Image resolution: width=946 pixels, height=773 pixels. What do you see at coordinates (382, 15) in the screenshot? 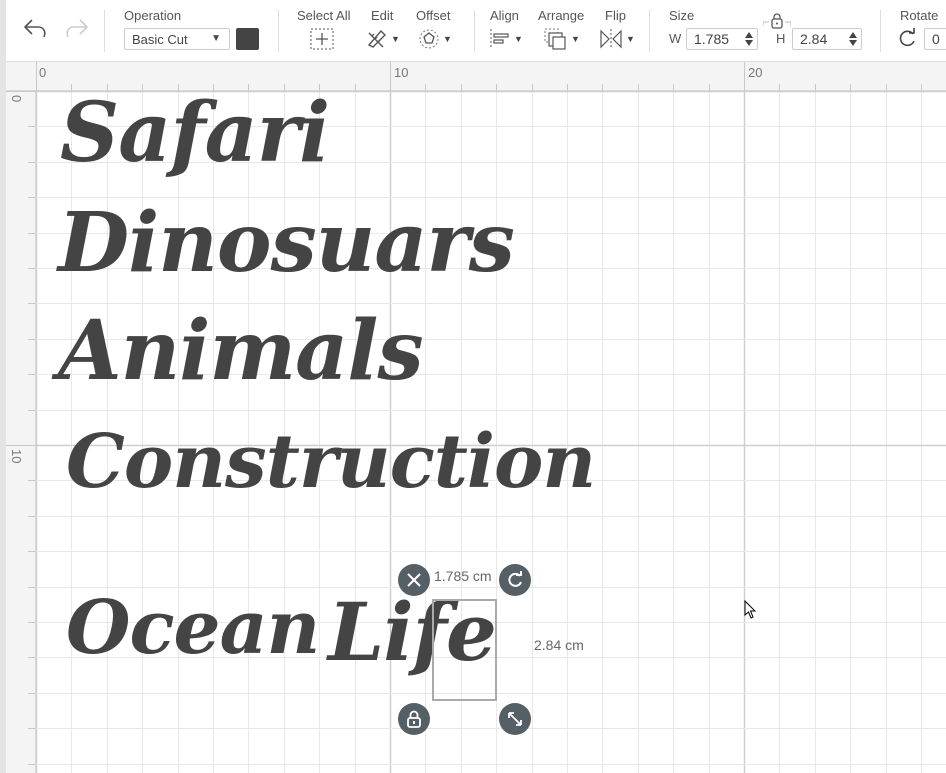
I see `edit-label: Edit` at bounding box center [382, 15].